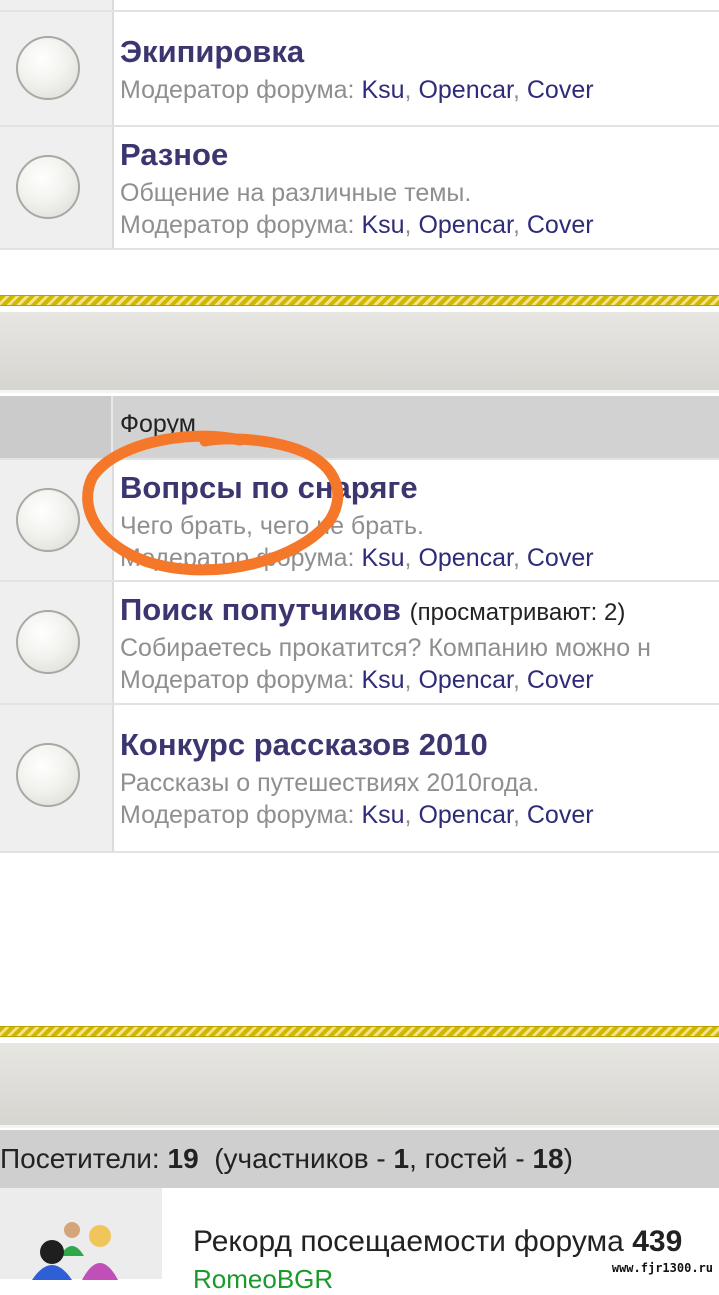 The width and height of the screenshot is (719, 1295). Describe the element at coordinates (300, 1158) in the screenshot. I see `visitors-members-label: (участников -` at that location.